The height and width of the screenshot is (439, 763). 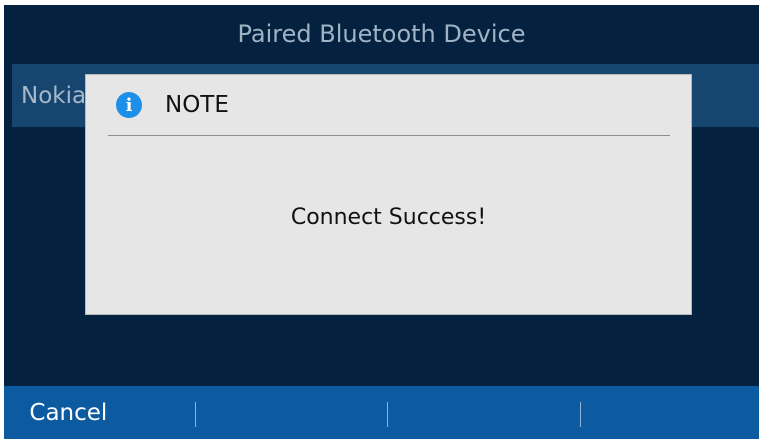 What do you see at coordinates (389, 105) in the screenshot?
I see `dialog-header: i NOTE` at bounding box center [389, 105].